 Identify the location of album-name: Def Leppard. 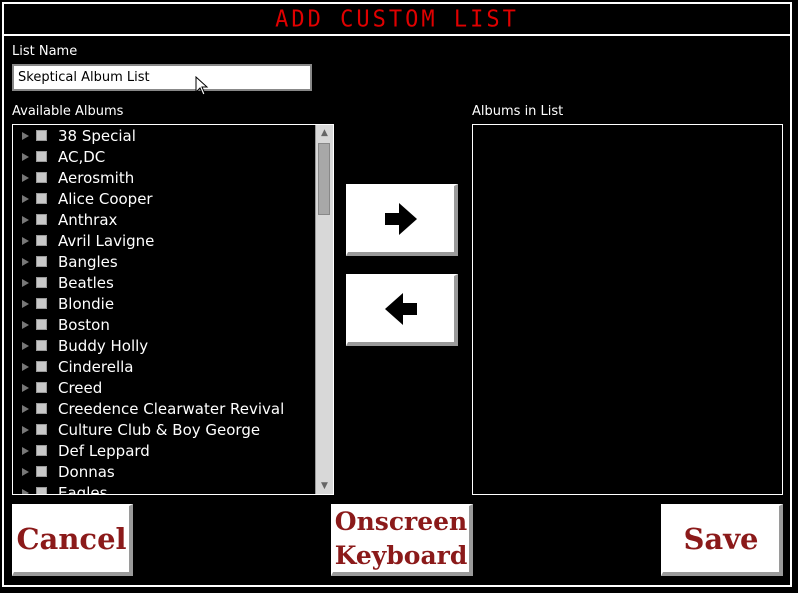
(104, 450).